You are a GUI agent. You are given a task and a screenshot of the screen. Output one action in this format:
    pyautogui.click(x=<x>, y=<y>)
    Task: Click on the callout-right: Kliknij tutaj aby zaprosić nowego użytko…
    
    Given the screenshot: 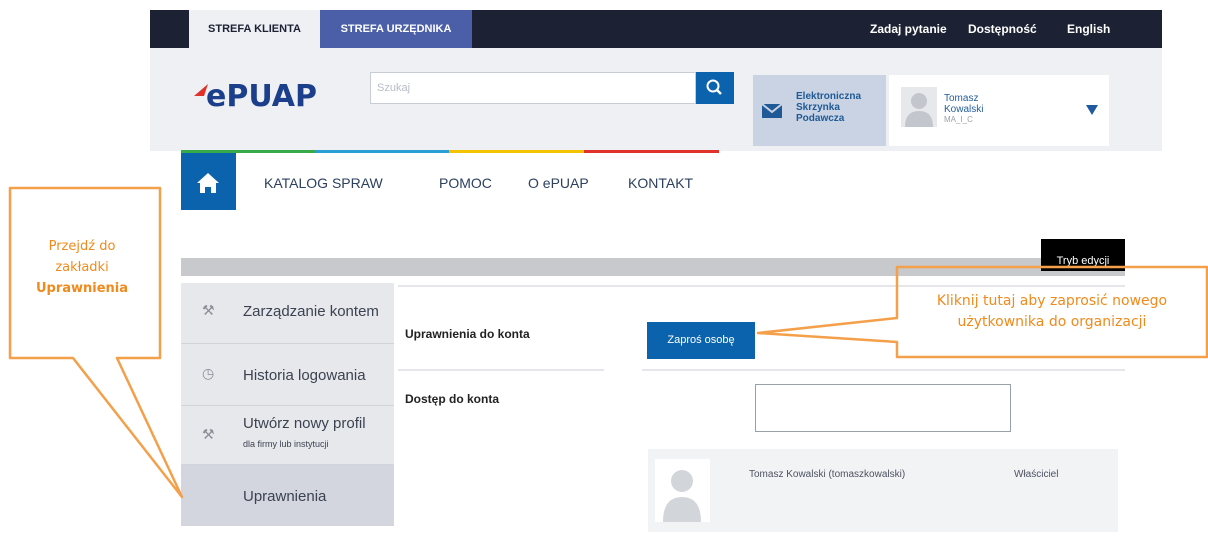 What is the action you would take?
    pyautogui.click(x=1052, y=312)
    